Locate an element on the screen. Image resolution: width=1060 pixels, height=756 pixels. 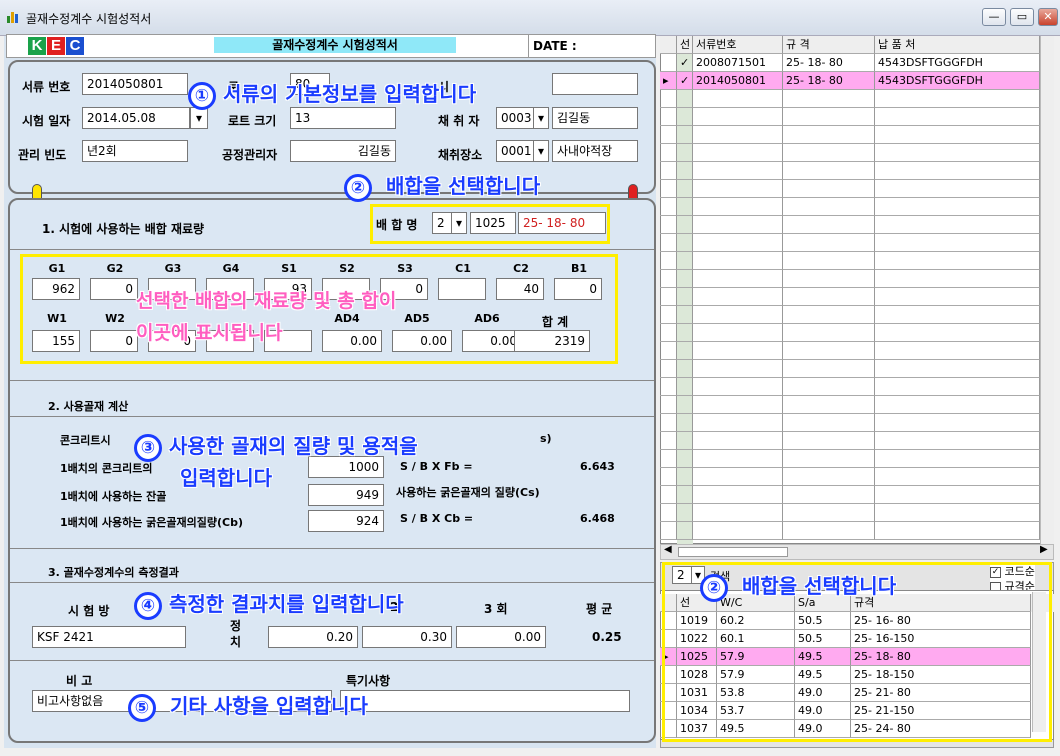
material-label: G1 is located at coordinates (57, 268).